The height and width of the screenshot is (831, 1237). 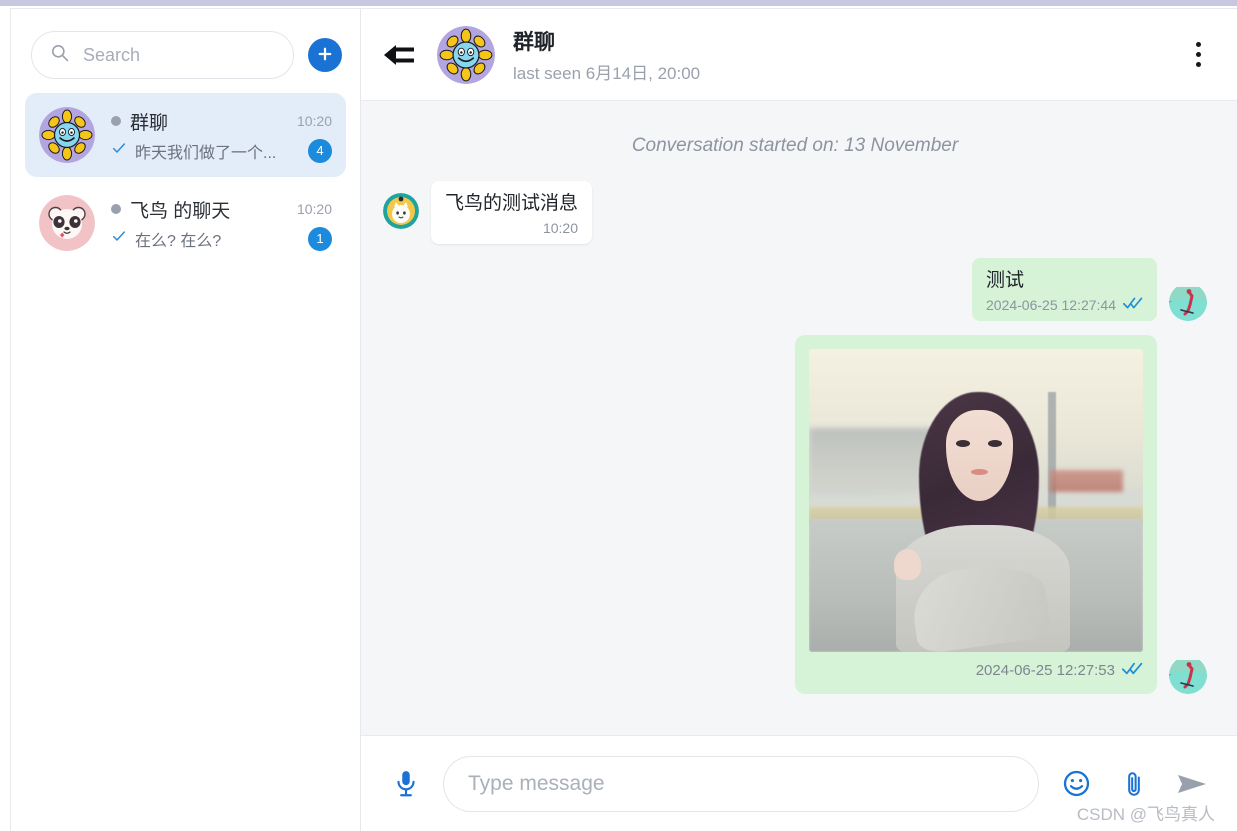 I want to click on chat-list-item-feiniao: 飞鸟 的聊天 10:20 在么? 在么? 1, so click(x=185, y=223).